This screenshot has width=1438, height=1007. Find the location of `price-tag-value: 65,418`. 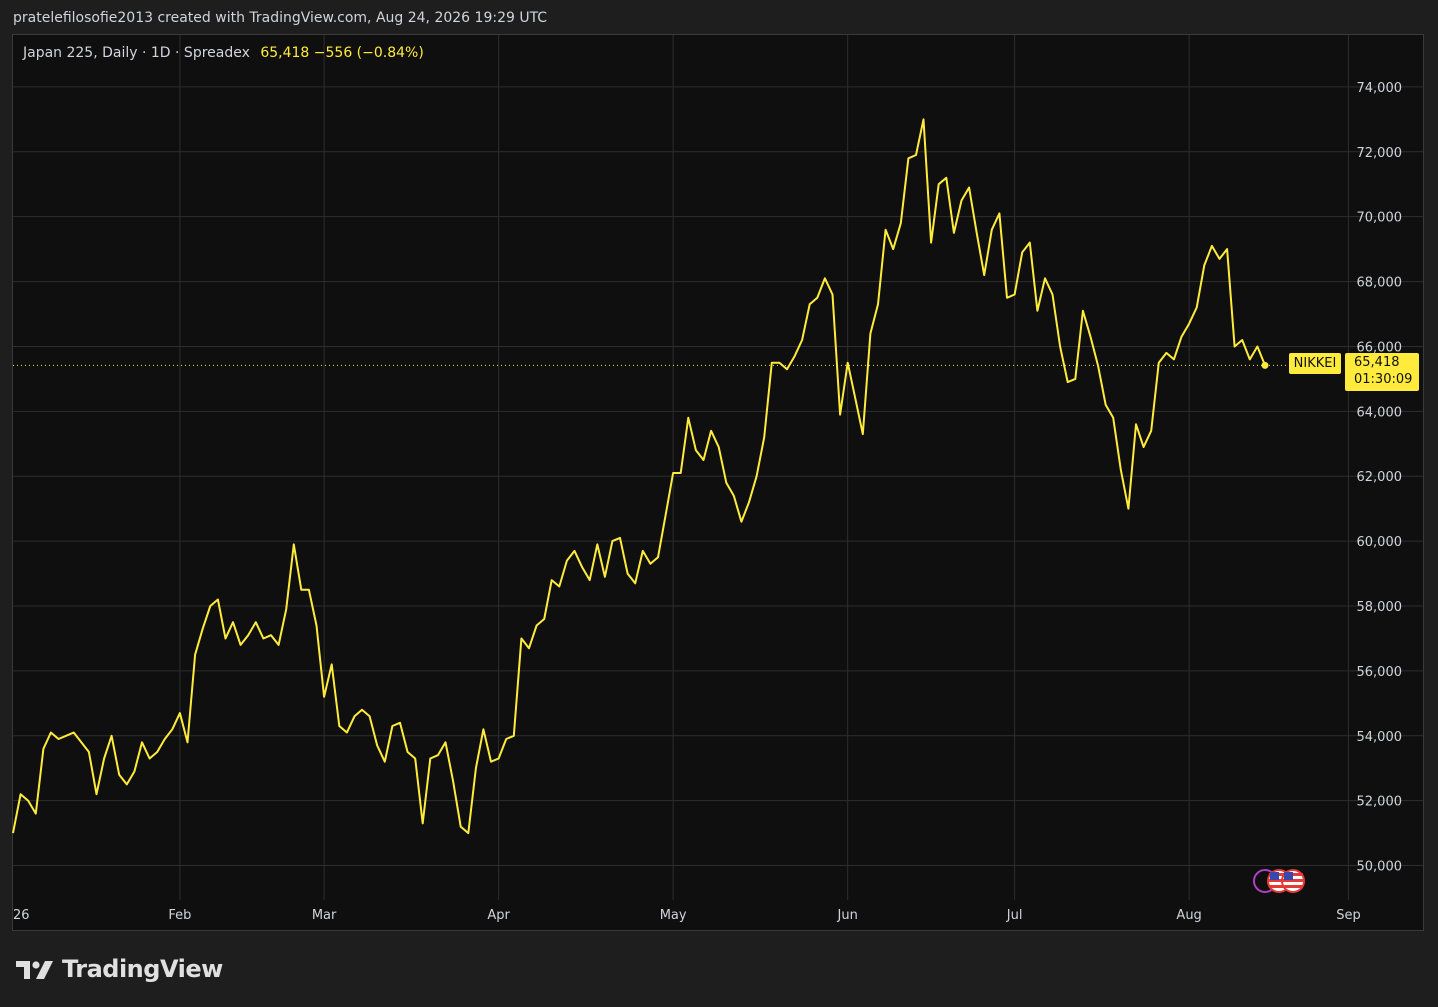

price-tag-value: 65,418 is located at coordinates (1377, 362).